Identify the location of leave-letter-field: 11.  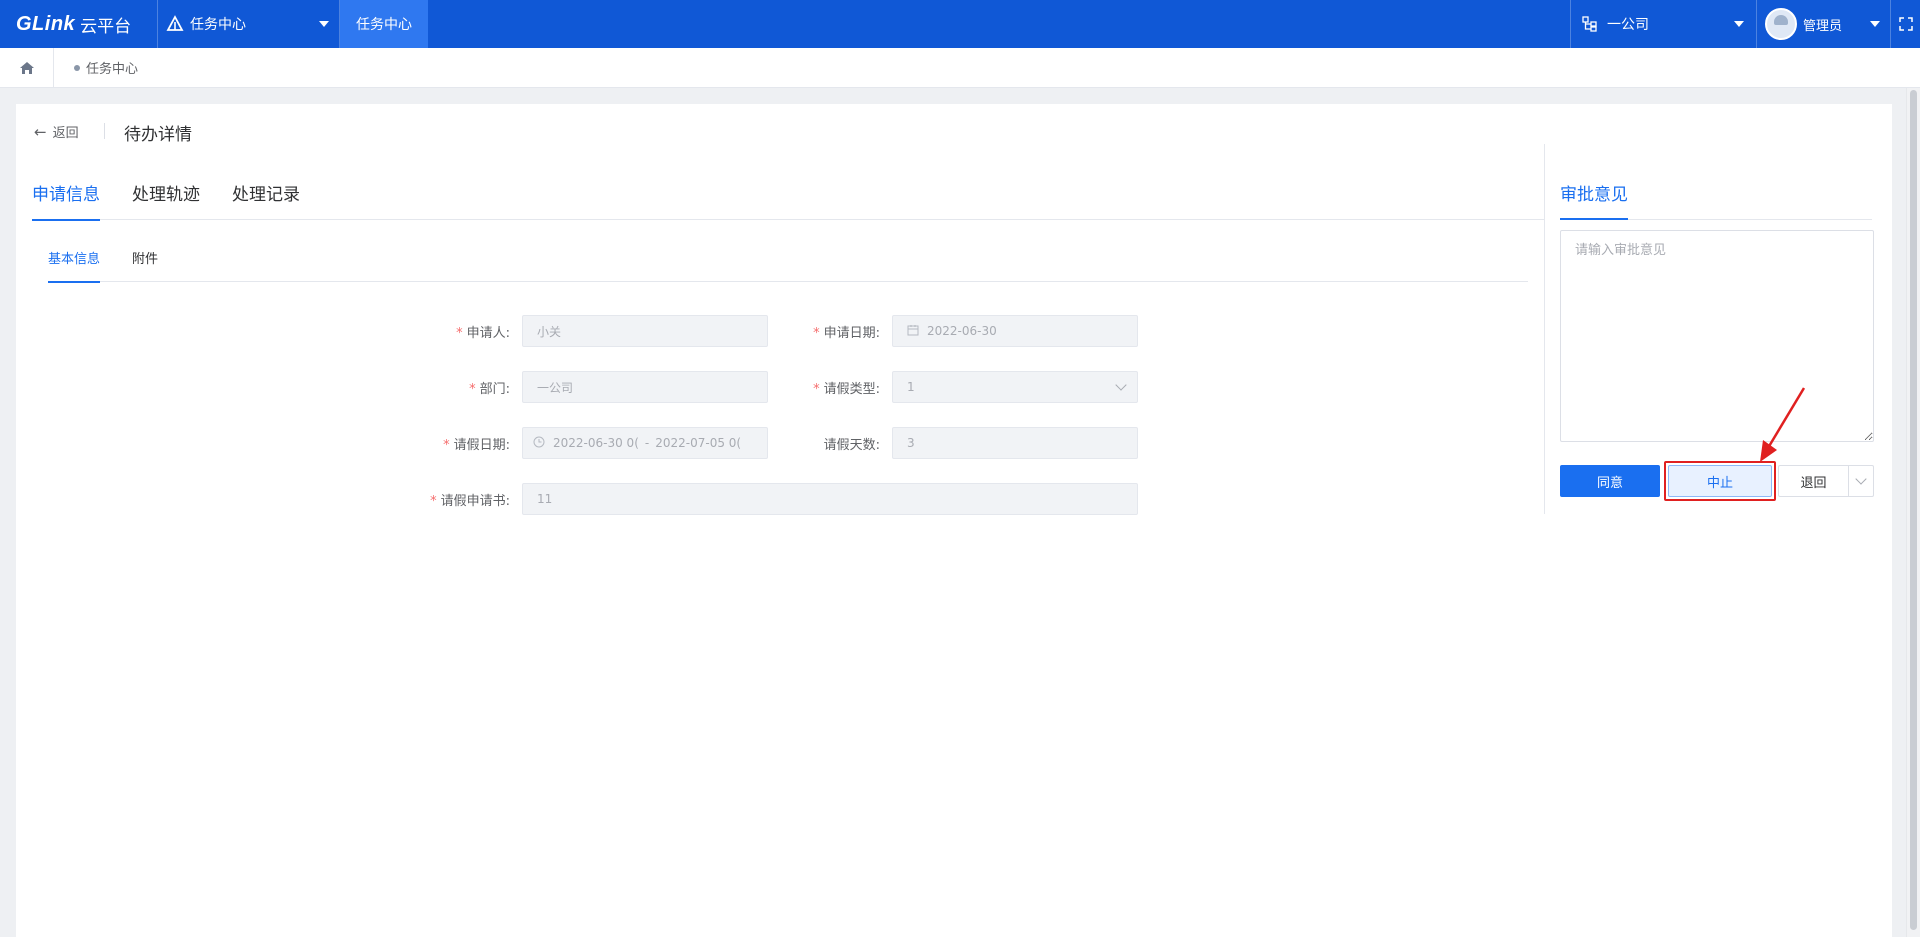
(830, 499).